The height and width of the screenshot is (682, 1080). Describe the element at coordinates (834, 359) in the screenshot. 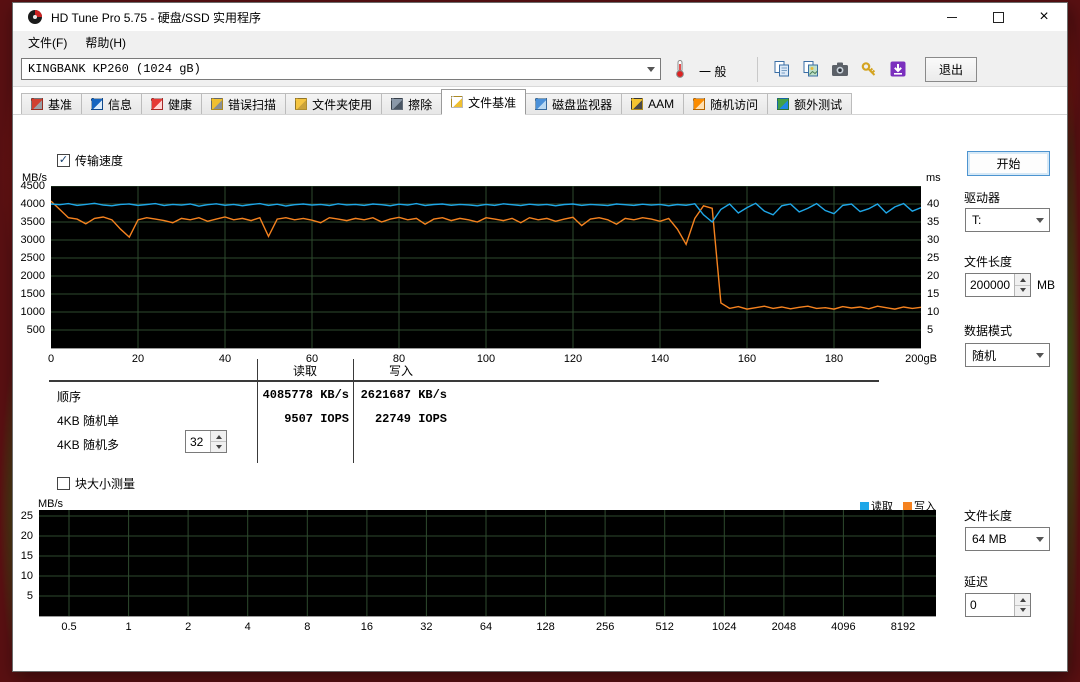

I see `tick-label: 180` at that location.